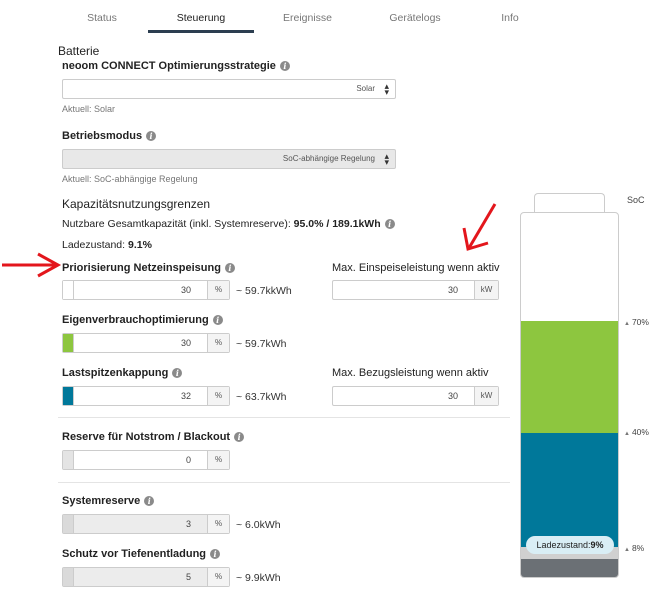 The width and height of the screenshot is (670, 604). Describe the element at coordinates (569, 568) in the screenshot. I see `battery-segment-deep-discharge` at that location.